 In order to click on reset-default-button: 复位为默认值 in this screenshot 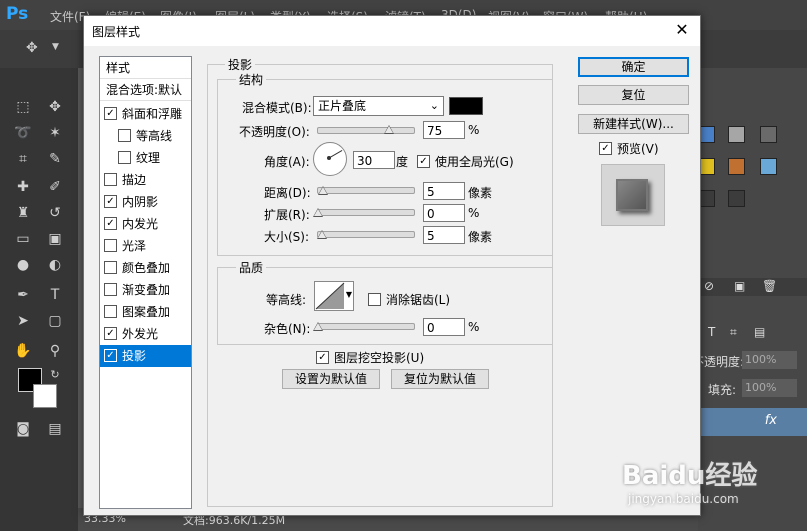, I will do `click(440, 379)`.